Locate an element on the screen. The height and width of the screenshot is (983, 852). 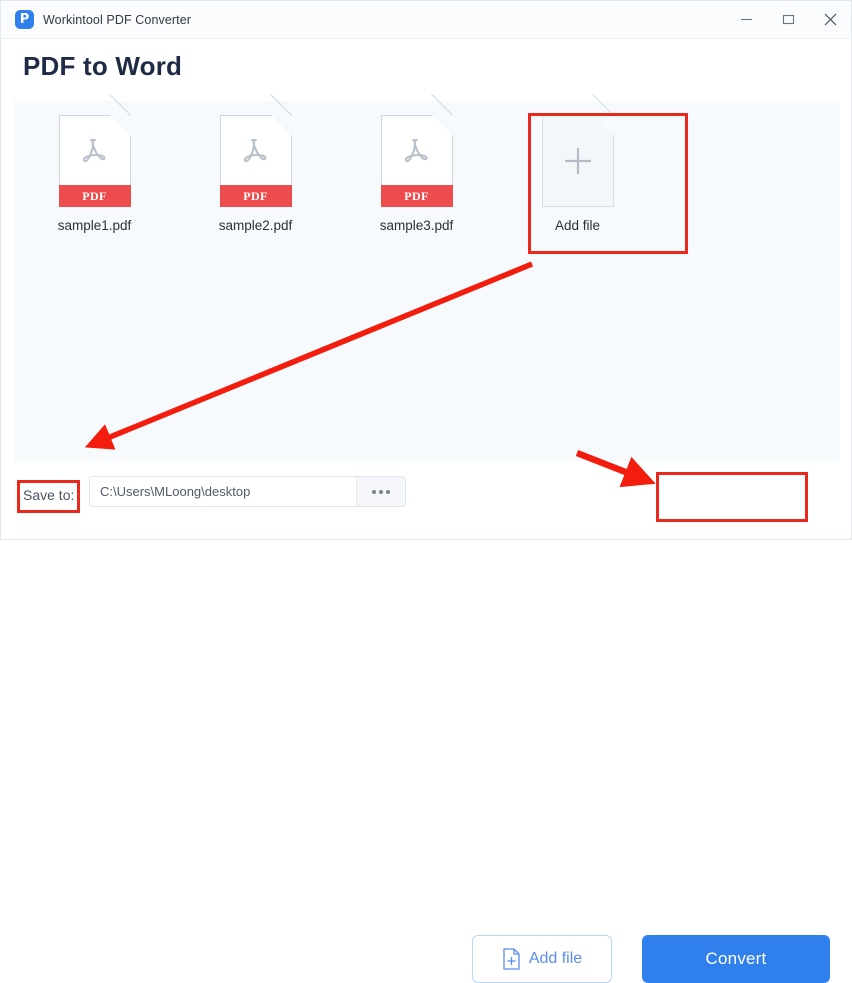
plus-icon is located at coordinates (577, 161).